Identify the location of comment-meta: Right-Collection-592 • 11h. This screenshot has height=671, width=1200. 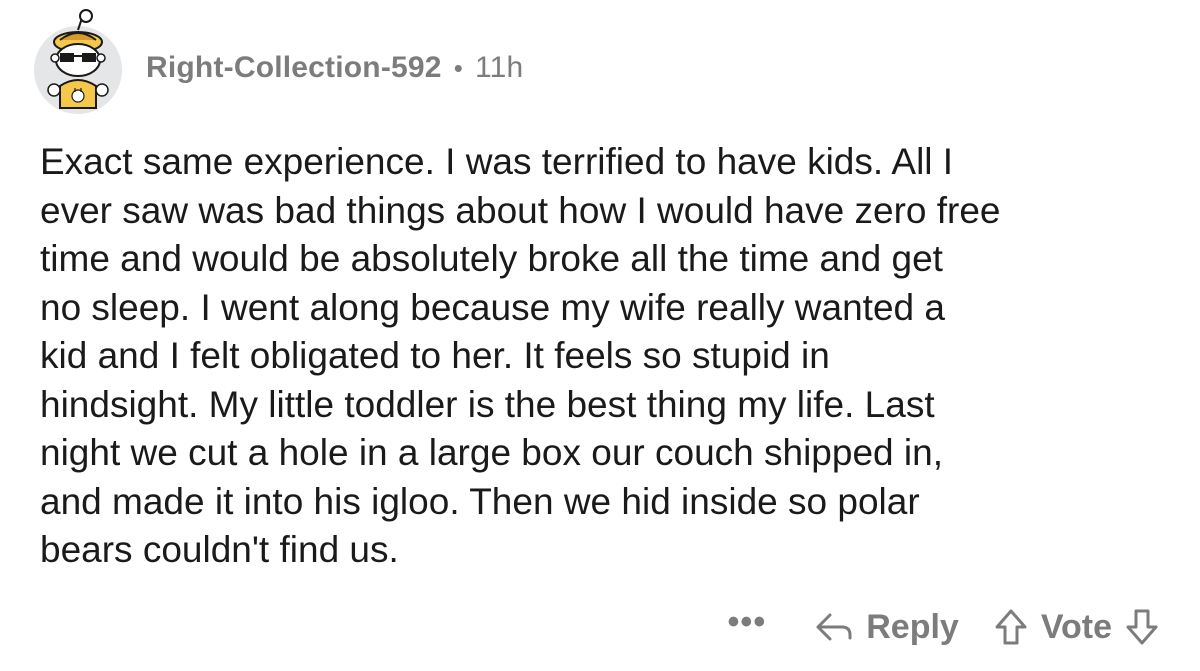
(334, 68).